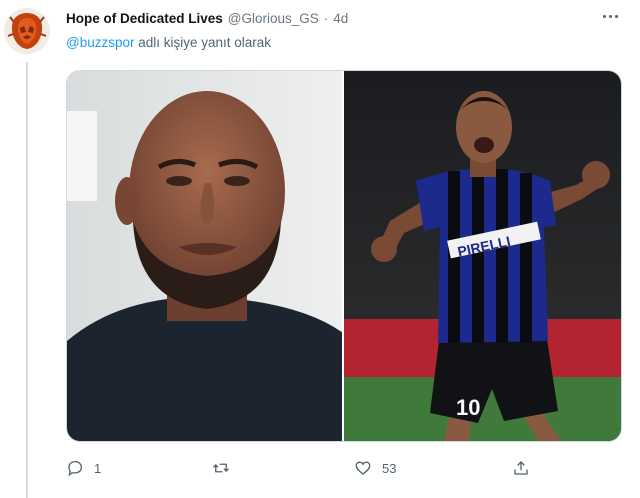  I want to click on author-name: Hope of Dedicated Lives, so click(144, 18).